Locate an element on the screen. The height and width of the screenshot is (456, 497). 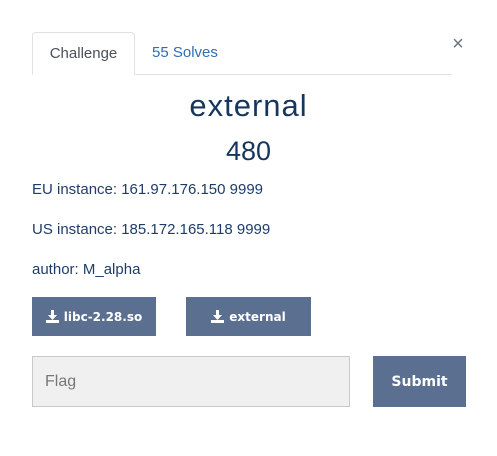
download-external-label: external is located at coordinates (257, 316).